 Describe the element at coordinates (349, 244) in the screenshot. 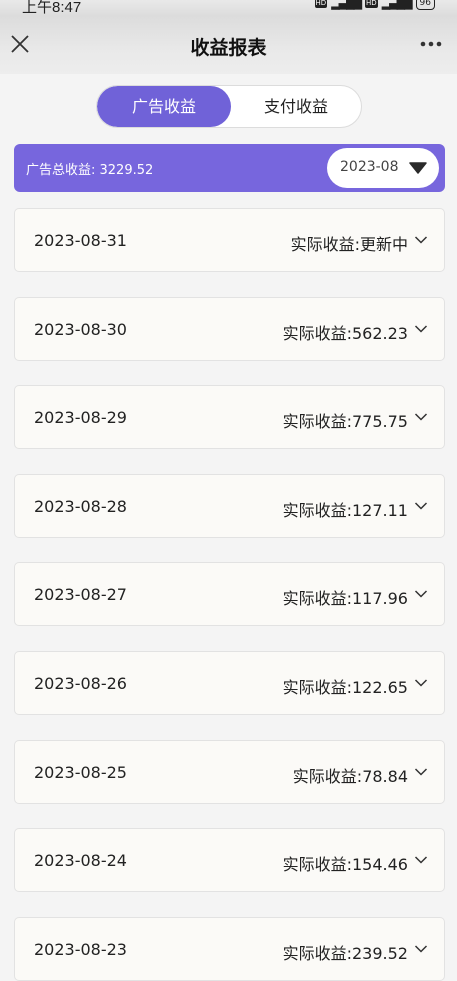

I see `row-income: 实际收益:更新中` at that location.